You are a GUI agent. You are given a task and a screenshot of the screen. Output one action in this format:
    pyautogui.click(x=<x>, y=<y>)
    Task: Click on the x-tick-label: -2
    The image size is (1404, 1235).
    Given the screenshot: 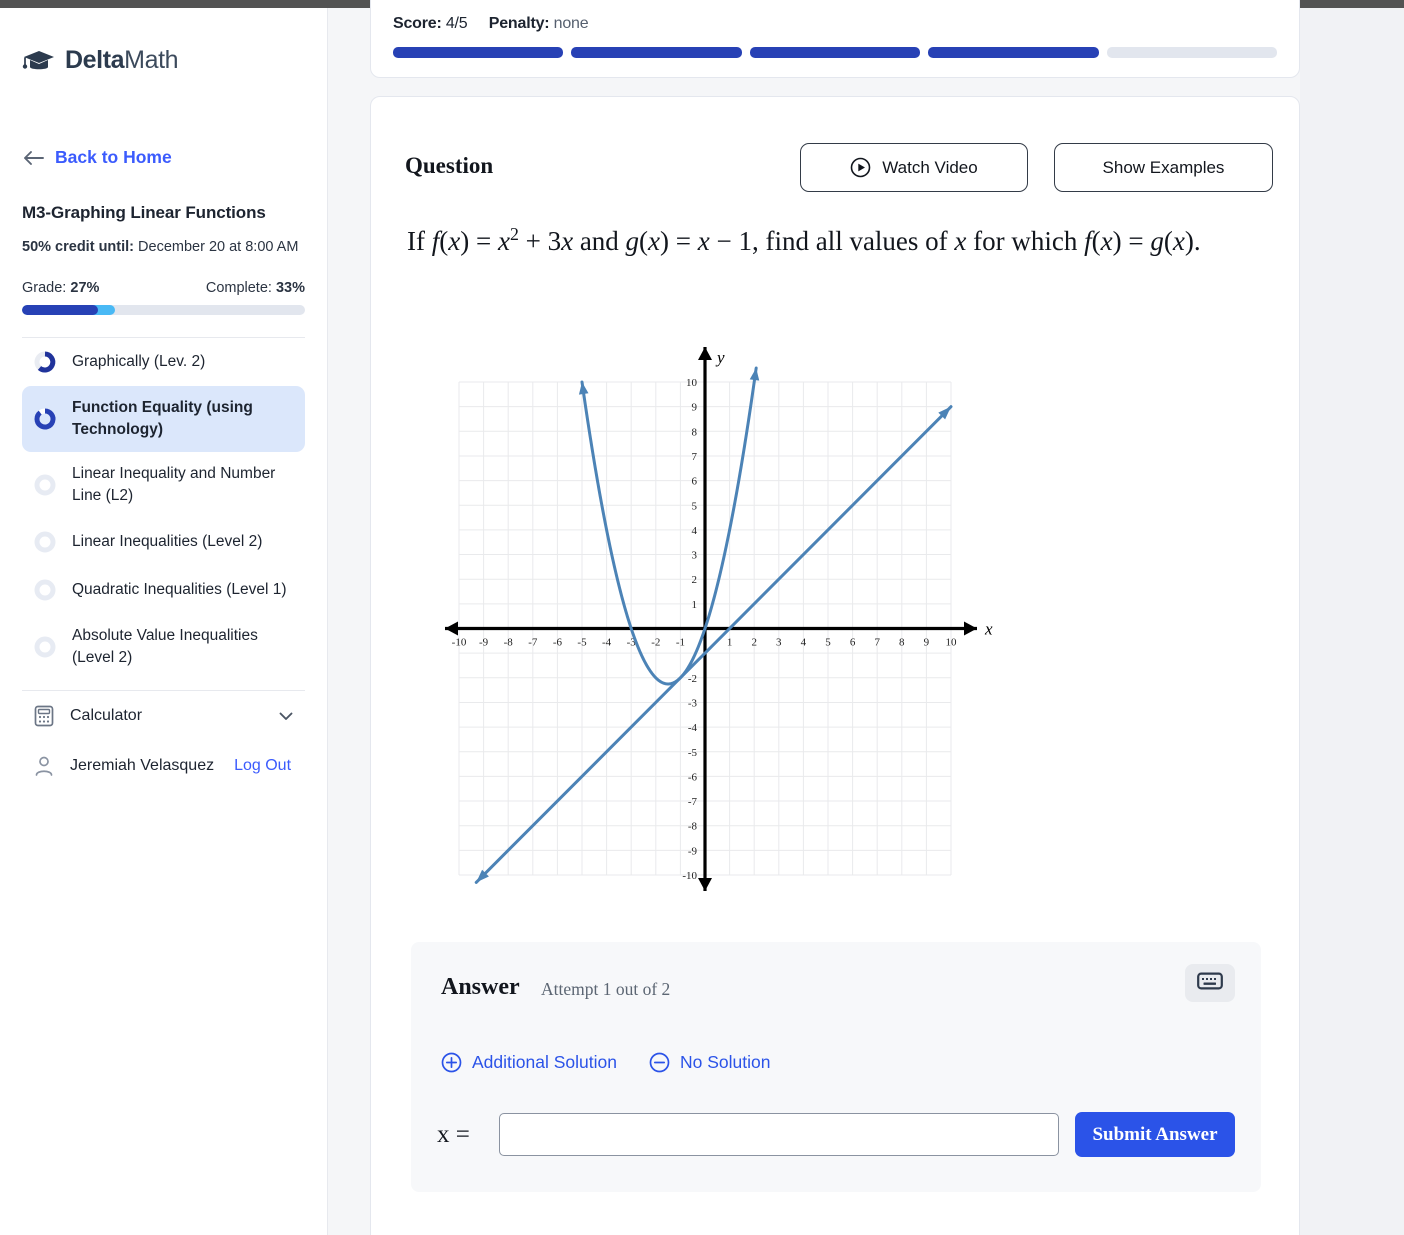 What is the action you would take?
    pyautogui.click(x=655, y=643)
    